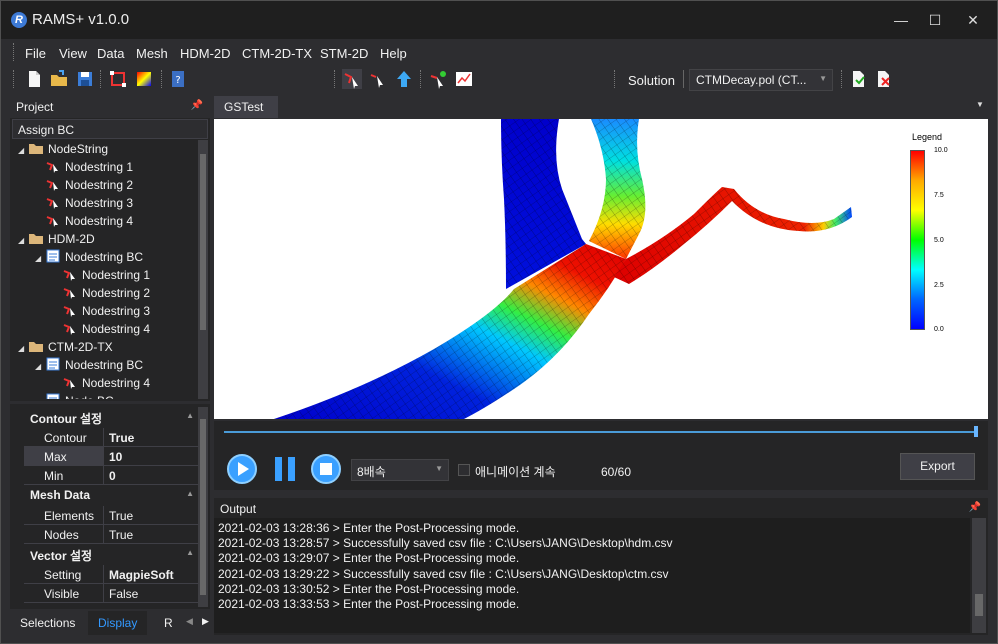 The width and height of the screenshot is (998, 644). What do you see at coordinates (152, 53) in the screenshot?
I see `menu-mesh: Mesh` at bounding box center [152, 53].